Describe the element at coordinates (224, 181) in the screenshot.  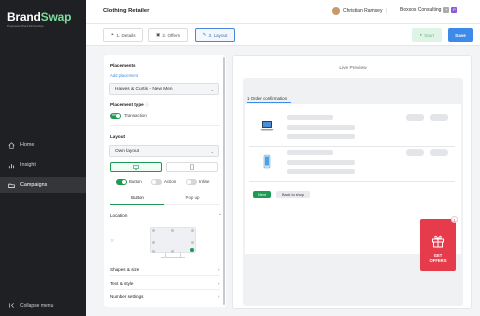
I see `panel-scrollbar` at that location.